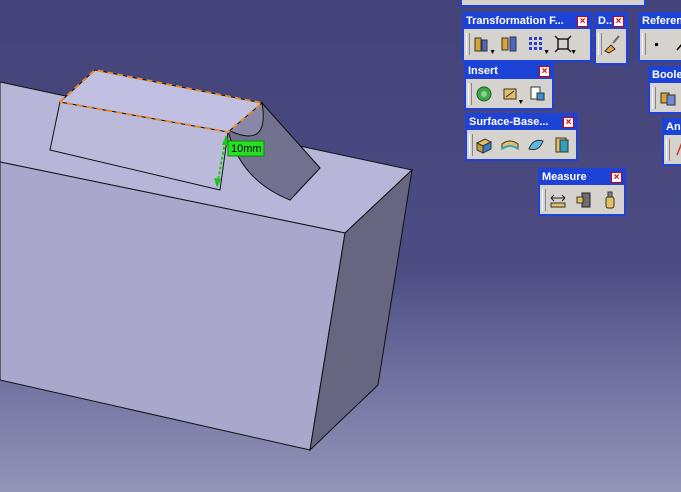 The image size is (681, 492). I want to click on split-icon, so click(484, 146).